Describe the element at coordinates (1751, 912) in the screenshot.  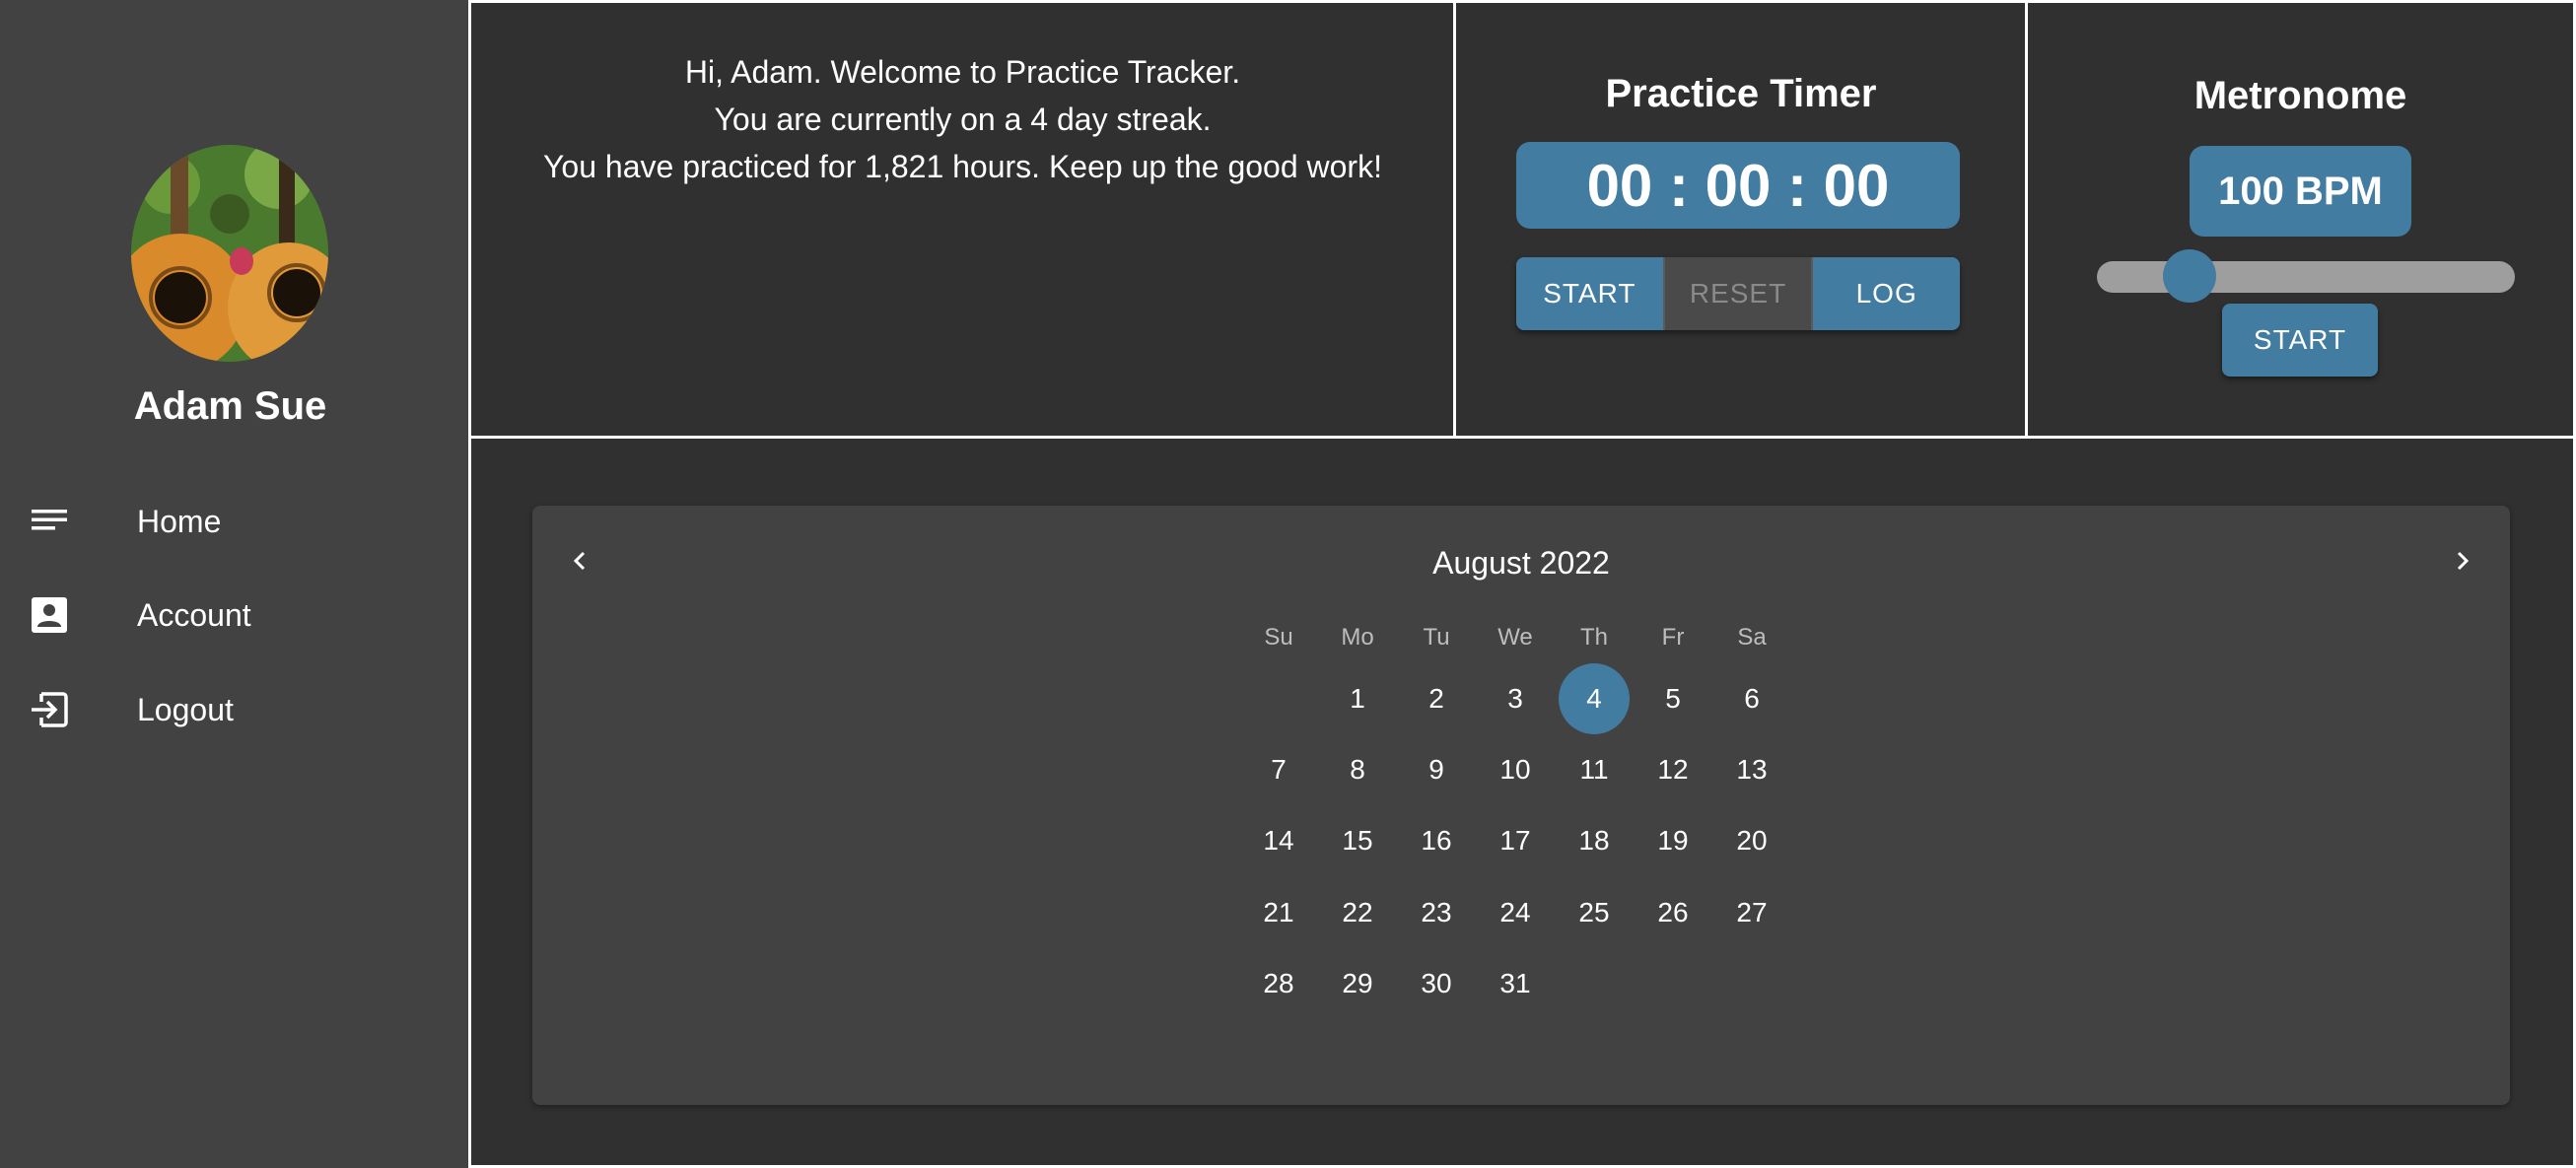
I see `calendar-day: 27` at that location.